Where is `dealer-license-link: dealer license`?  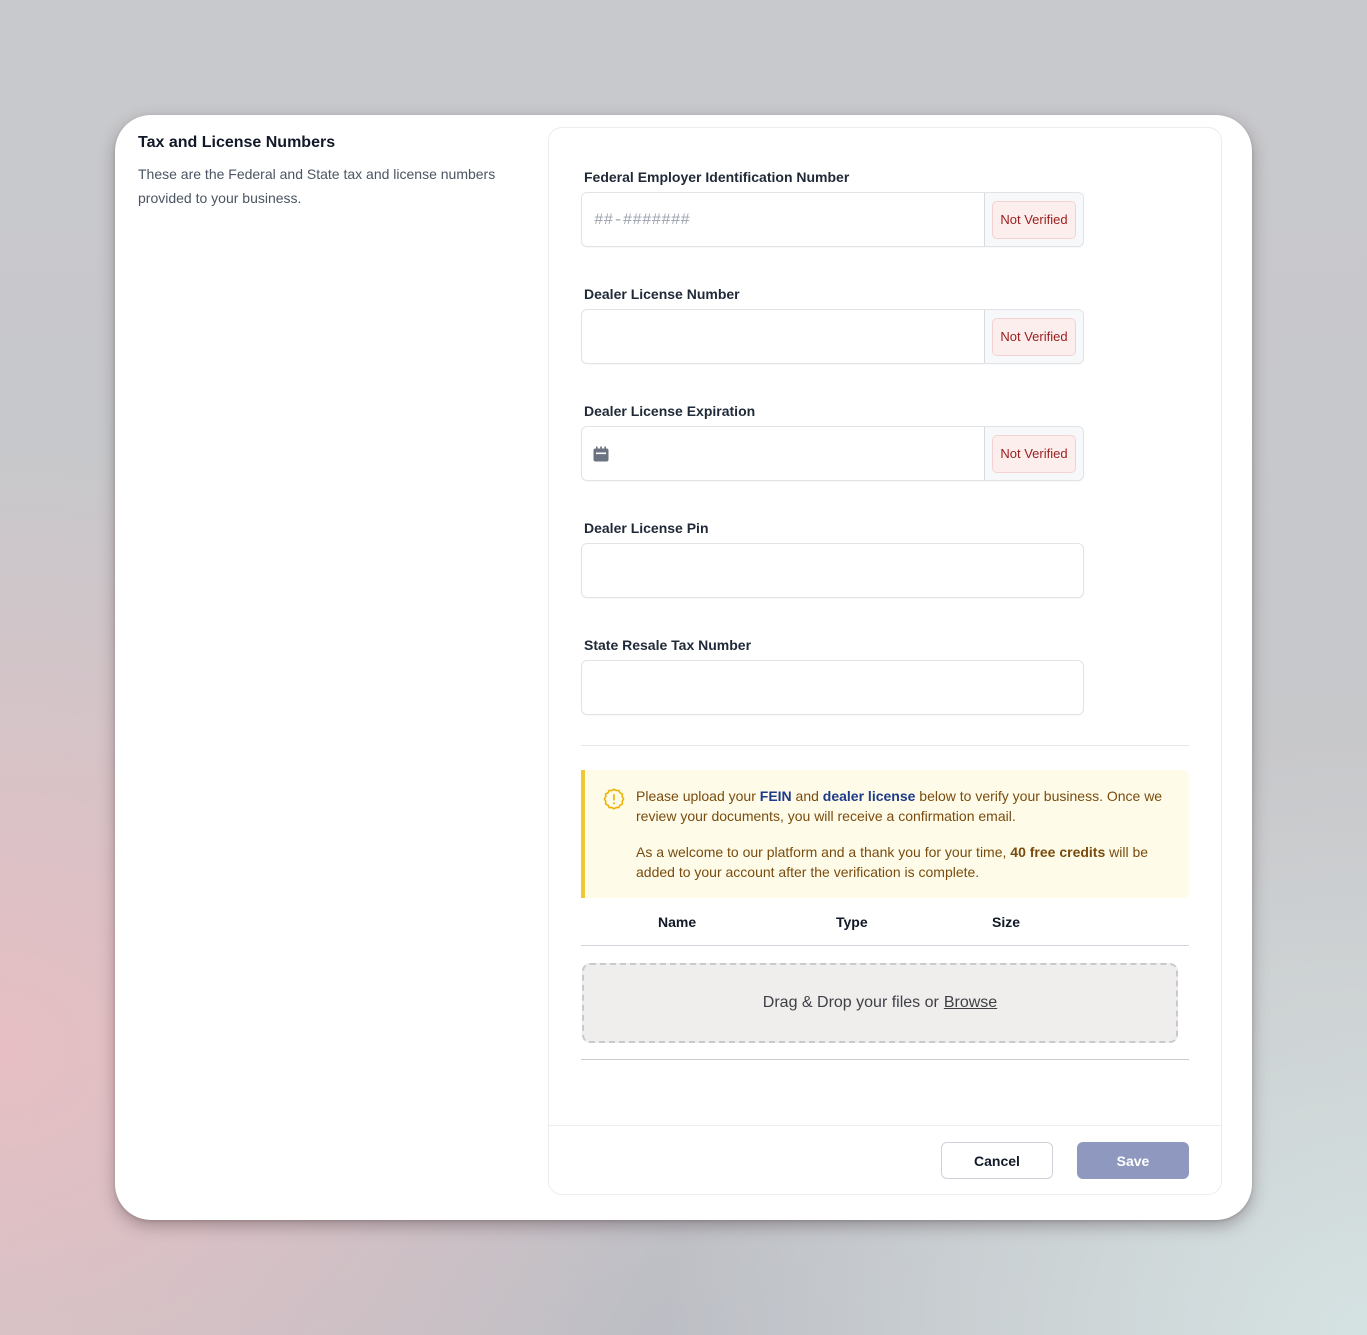 dealer-license-link: dealer license is located at coordinates (869, 796).